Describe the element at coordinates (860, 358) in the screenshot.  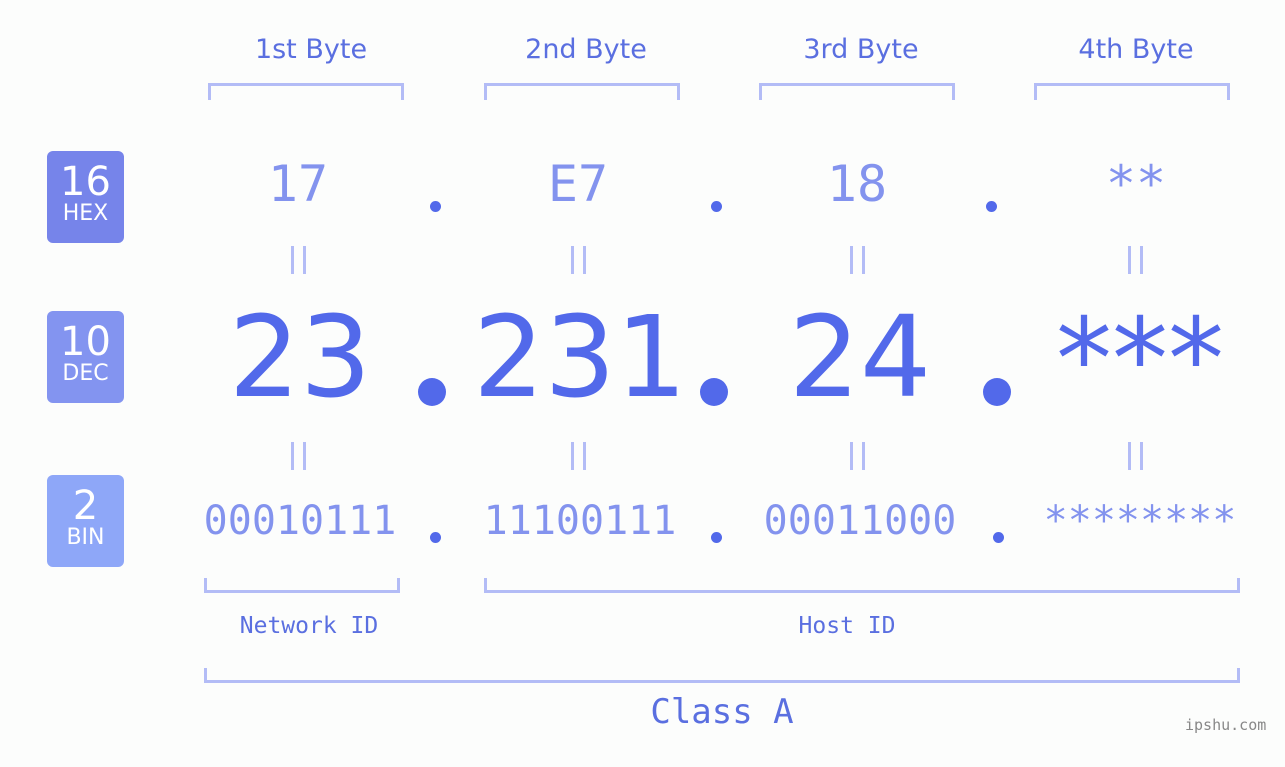
I see `dec-byte-3: 24` at that location.